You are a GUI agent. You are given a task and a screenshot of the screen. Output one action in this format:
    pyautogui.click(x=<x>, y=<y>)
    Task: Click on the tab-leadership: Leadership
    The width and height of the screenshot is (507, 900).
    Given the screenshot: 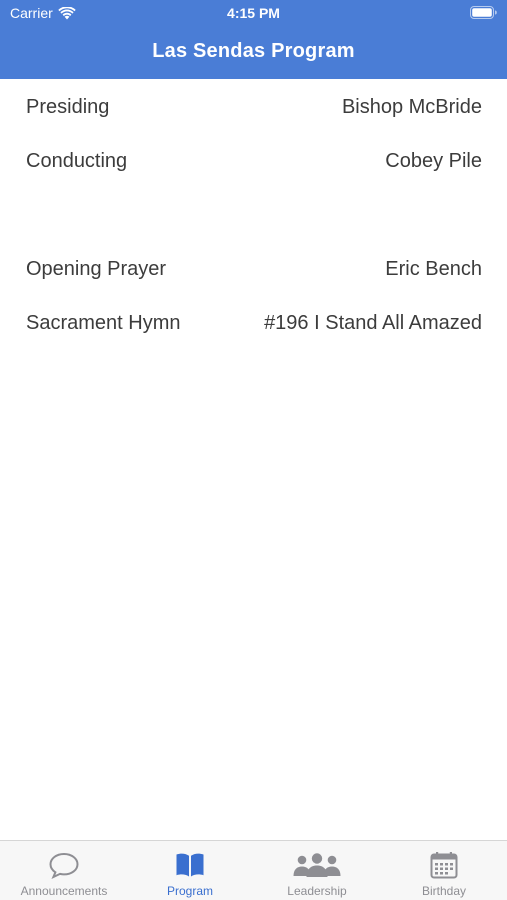 What is the action you would take?
    pyautogui.click(x=317, y=870)
    